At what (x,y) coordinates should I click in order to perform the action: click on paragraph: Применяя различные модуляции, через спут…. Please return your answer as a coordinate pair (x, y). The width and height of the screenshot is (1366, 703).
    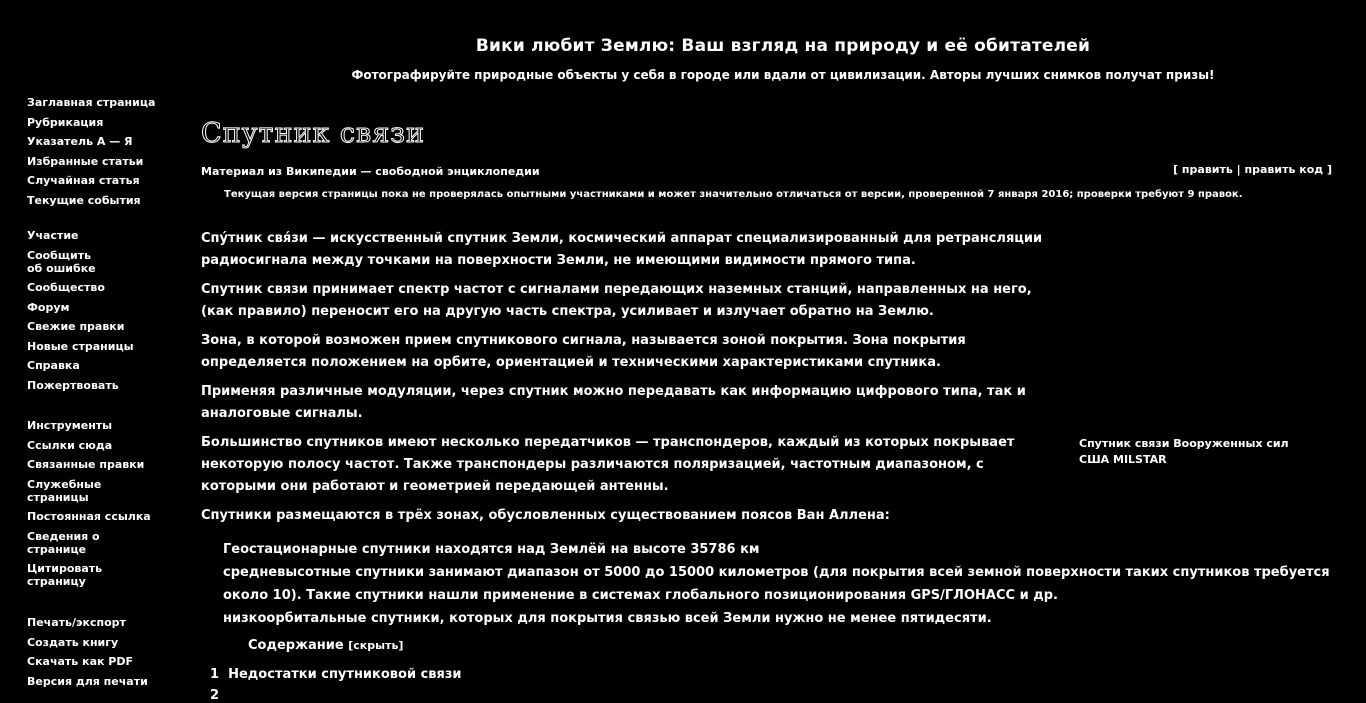
    Looking at the image, I should click on (613, 402).